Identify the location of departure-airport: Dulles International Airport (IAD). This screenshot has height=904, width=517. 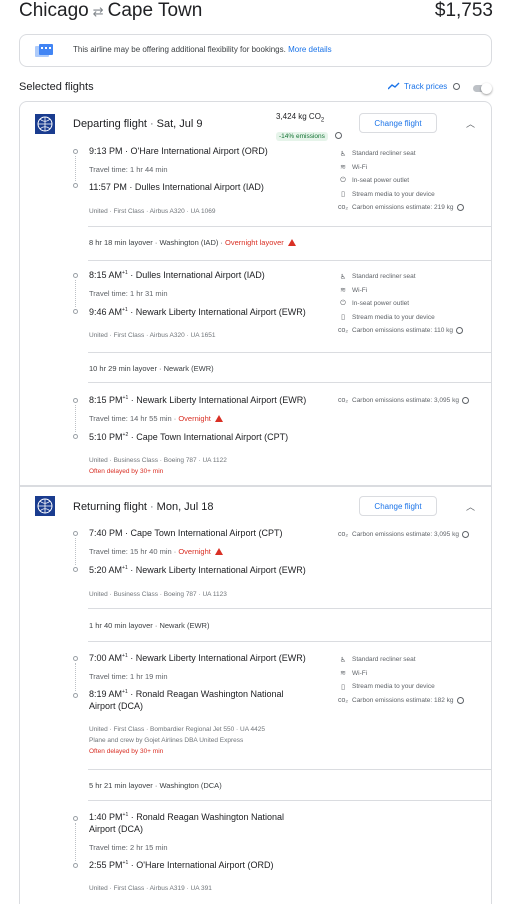
(200, 275).